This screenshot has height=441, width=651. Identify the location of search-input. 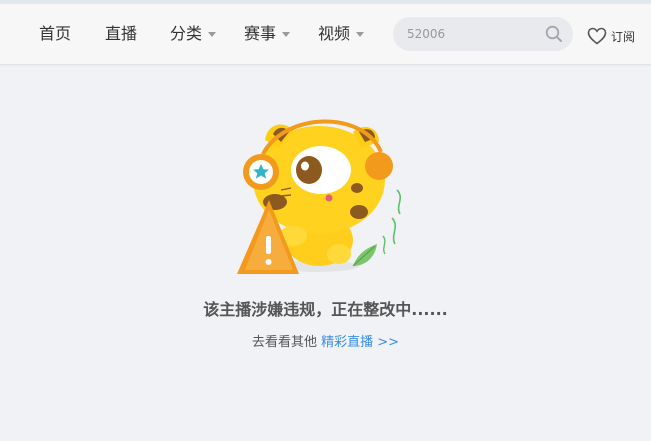
(472, 34).